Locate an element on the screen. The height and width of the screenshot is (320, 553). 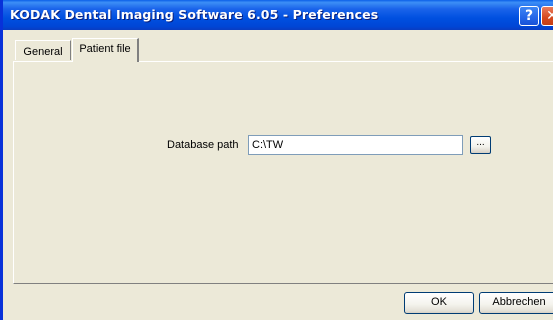
database-path-input is located at coordinates (355, 145).